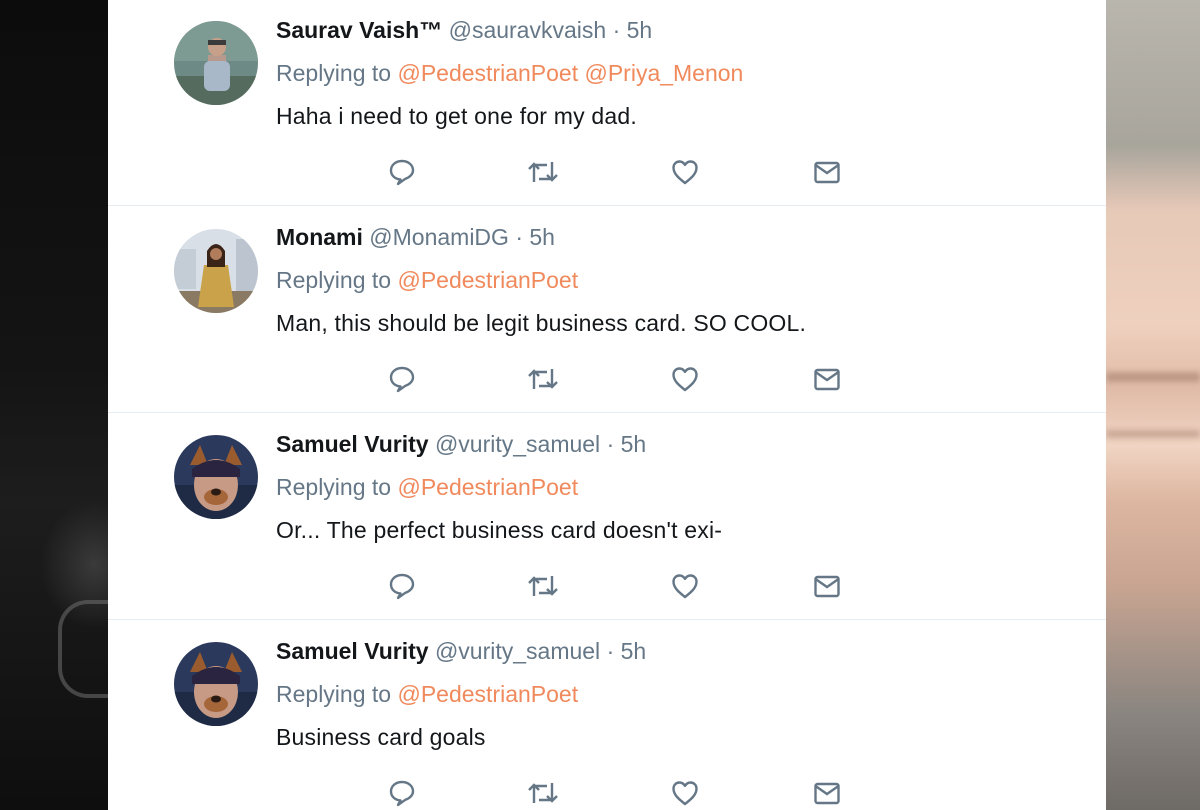  I want to click on tweet-text: Business card goals, so click(381, 737).